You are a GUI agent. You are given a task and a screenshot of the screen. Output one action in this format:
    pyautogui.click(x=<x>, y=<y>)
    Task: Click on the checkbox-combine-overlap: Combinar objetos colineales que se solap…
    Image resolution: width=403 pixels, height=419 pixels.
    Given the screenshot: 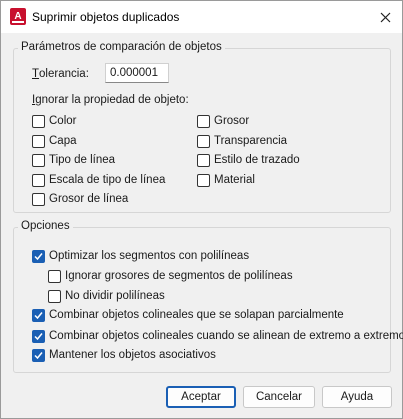 What is the action you would take?
    pyautogui.click(x=188, y=315)
    